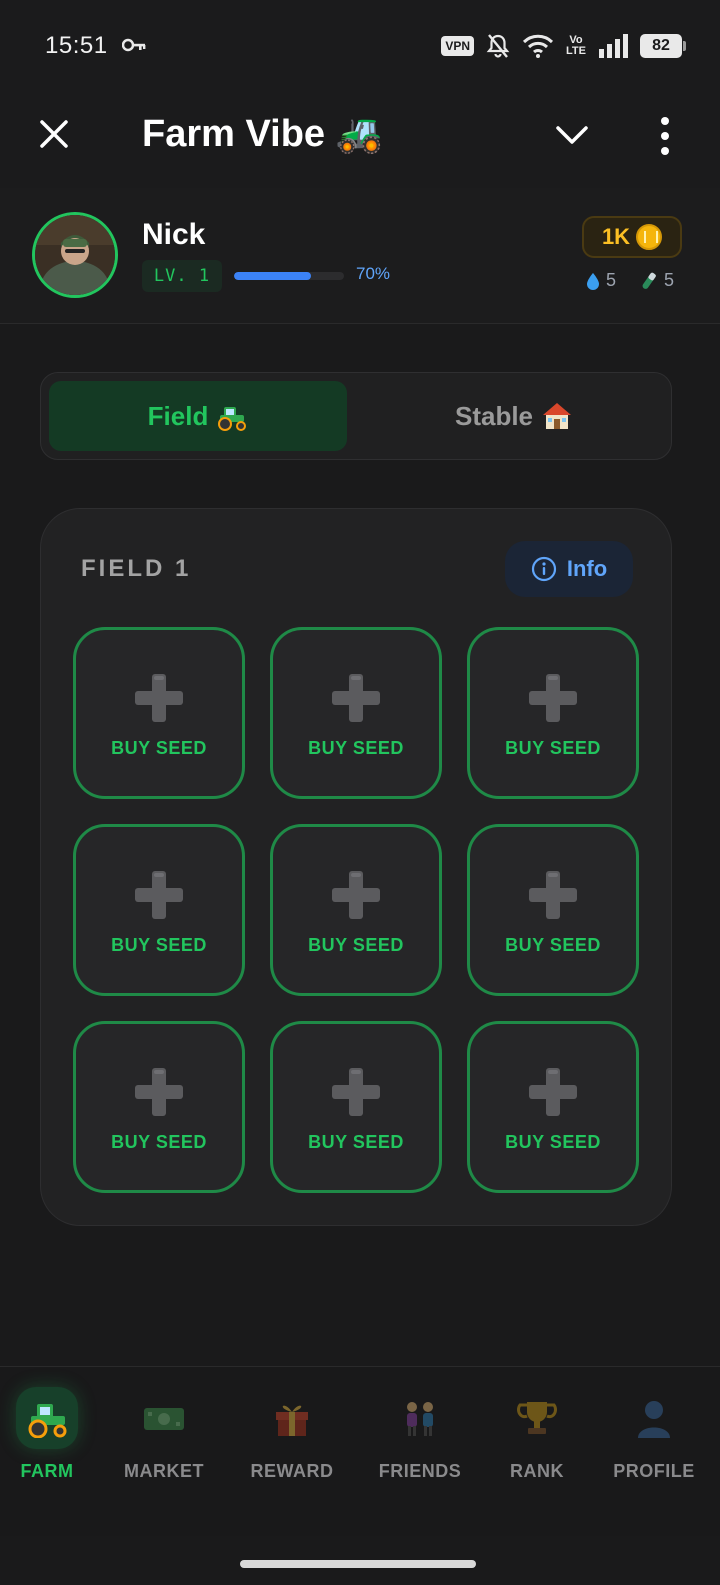  What do you see at coordinates (611, 280) in the screenshot?
I see `water-count: 5` at bounding box center [611, 280].